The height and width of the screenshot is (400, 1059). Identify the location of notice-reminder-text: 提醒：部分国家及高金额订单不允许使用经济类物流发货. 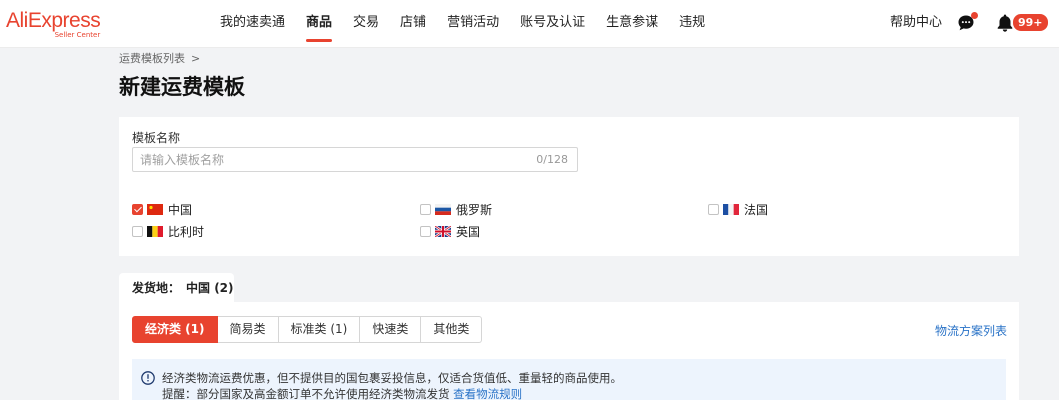
(306, 393).